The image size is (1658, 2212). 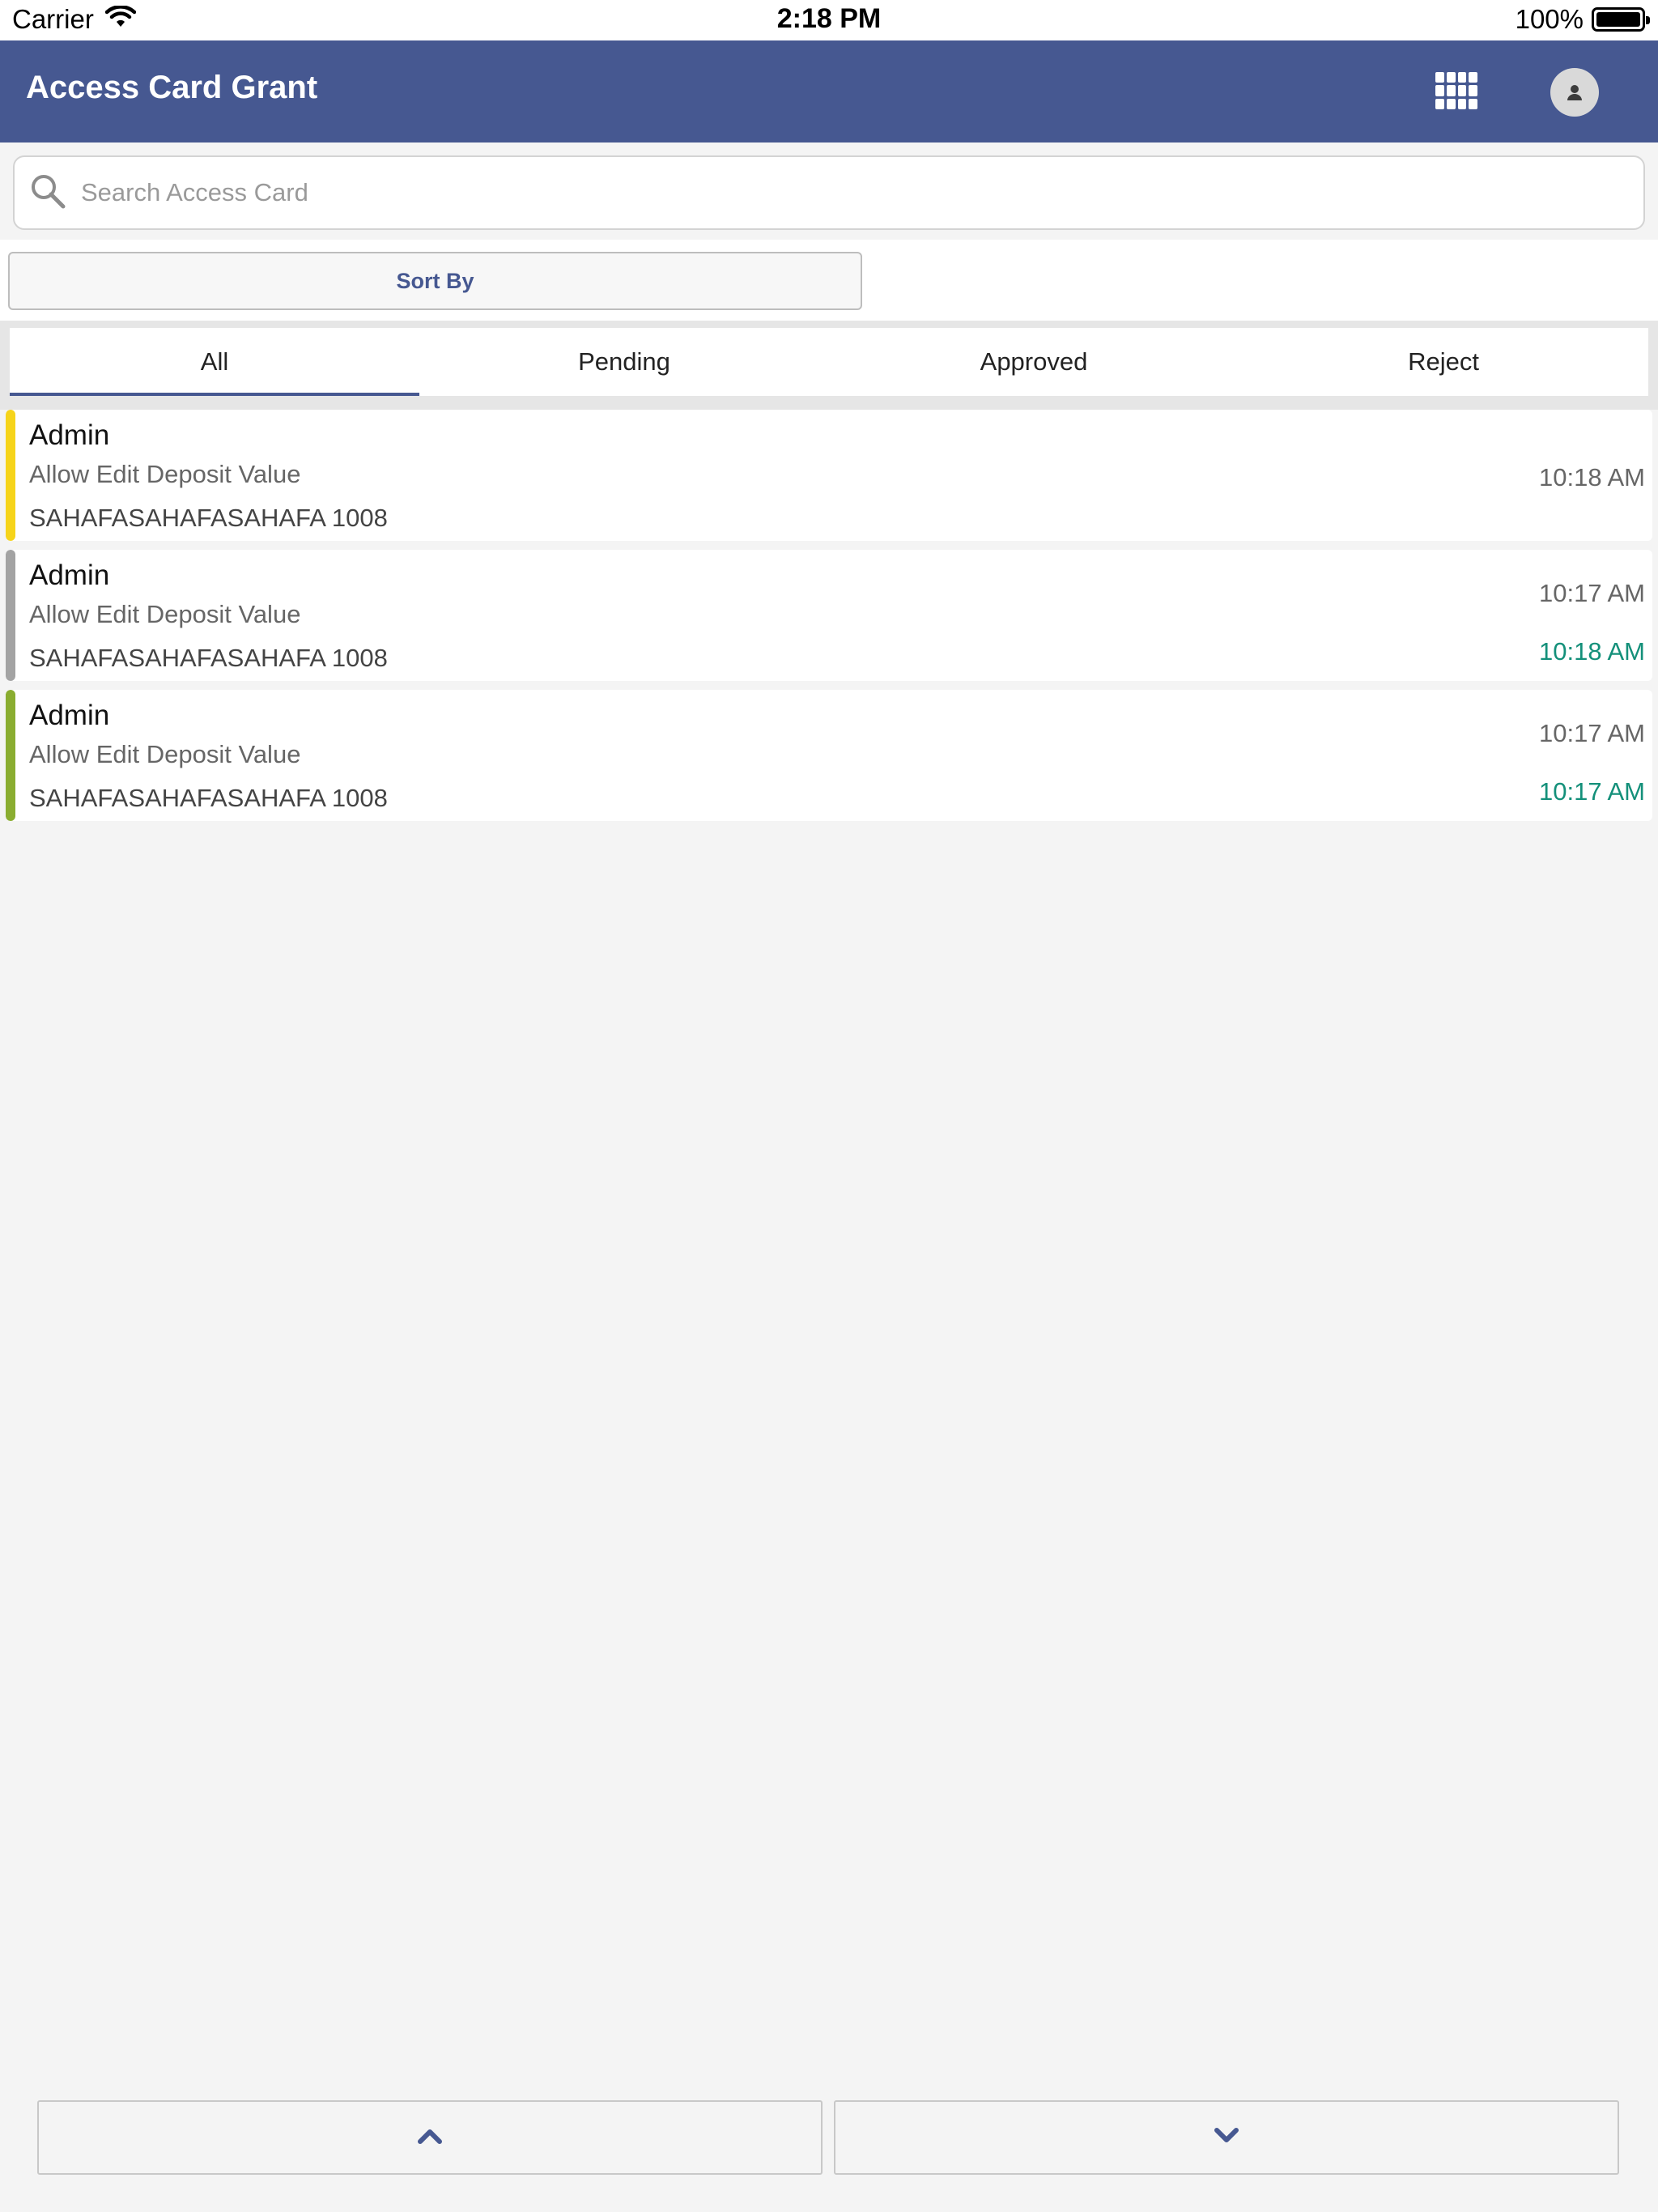 What do you see at coordinates (1443, 362) in the screenshot?
I see `tab-reject: Reject` at bounding box center [1443, 362].